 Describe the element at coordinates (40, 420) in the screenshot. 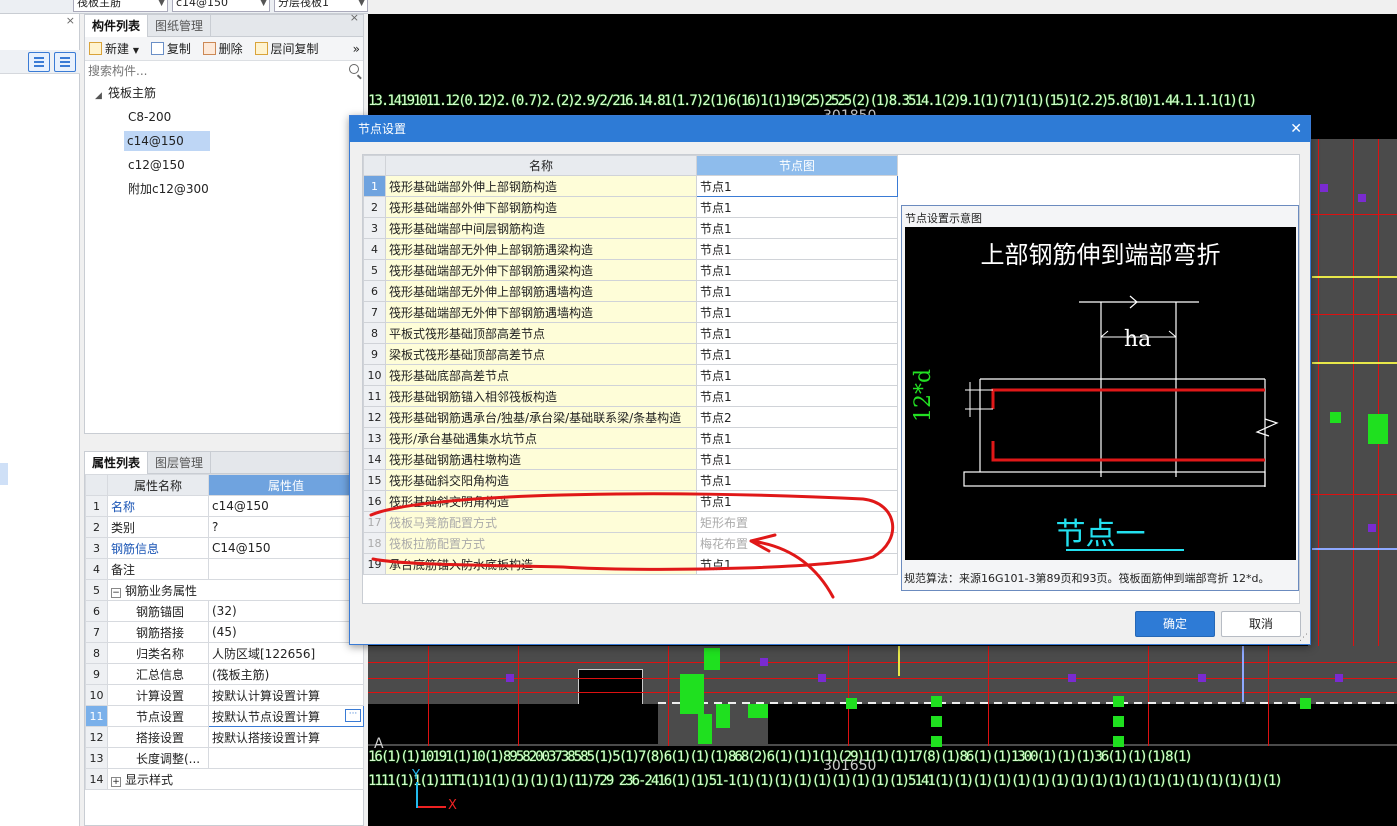

I see `navigation-panel: ×` at that location.